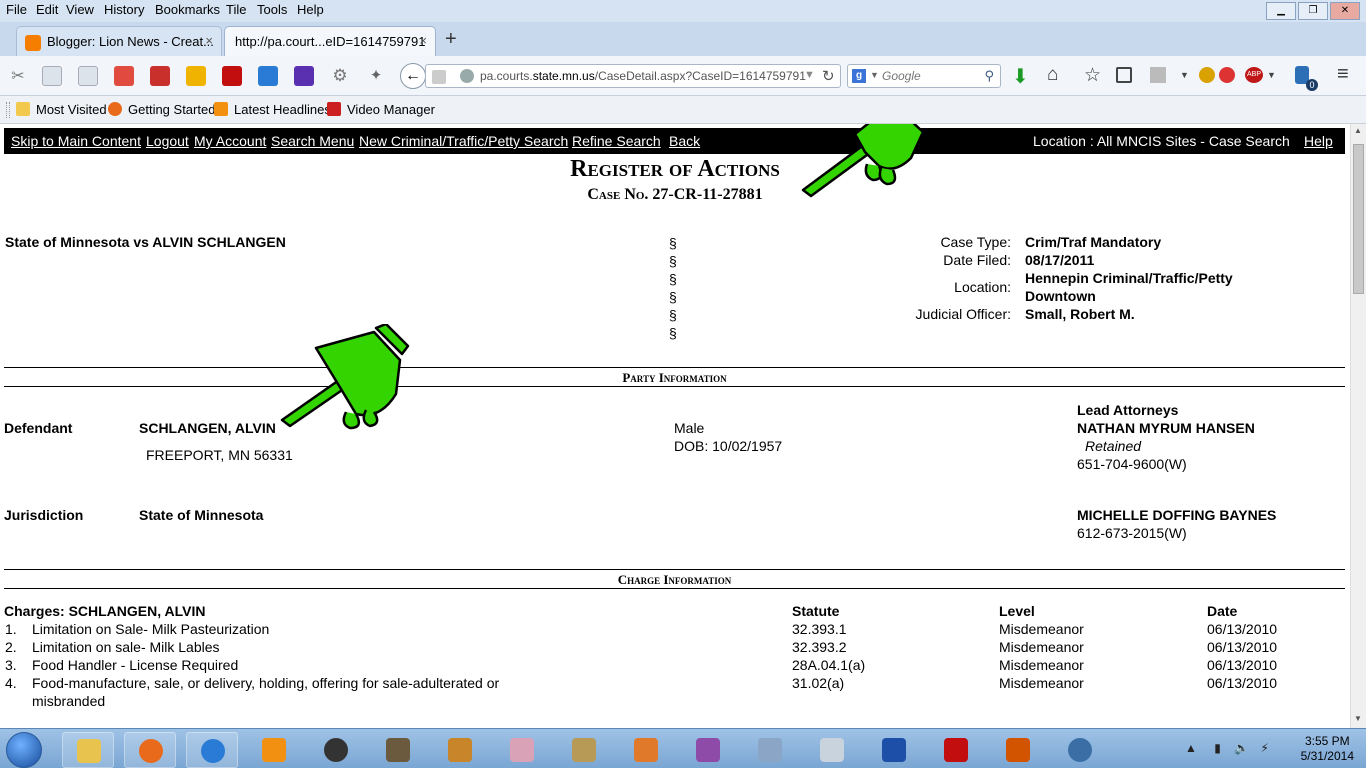 This screenshot has width=1366, height=768. What do you see at coordinates (187, 9) in the screenshot?
I see `menu-bookmarks: Bookmarks` at bounding box center [187, 9].